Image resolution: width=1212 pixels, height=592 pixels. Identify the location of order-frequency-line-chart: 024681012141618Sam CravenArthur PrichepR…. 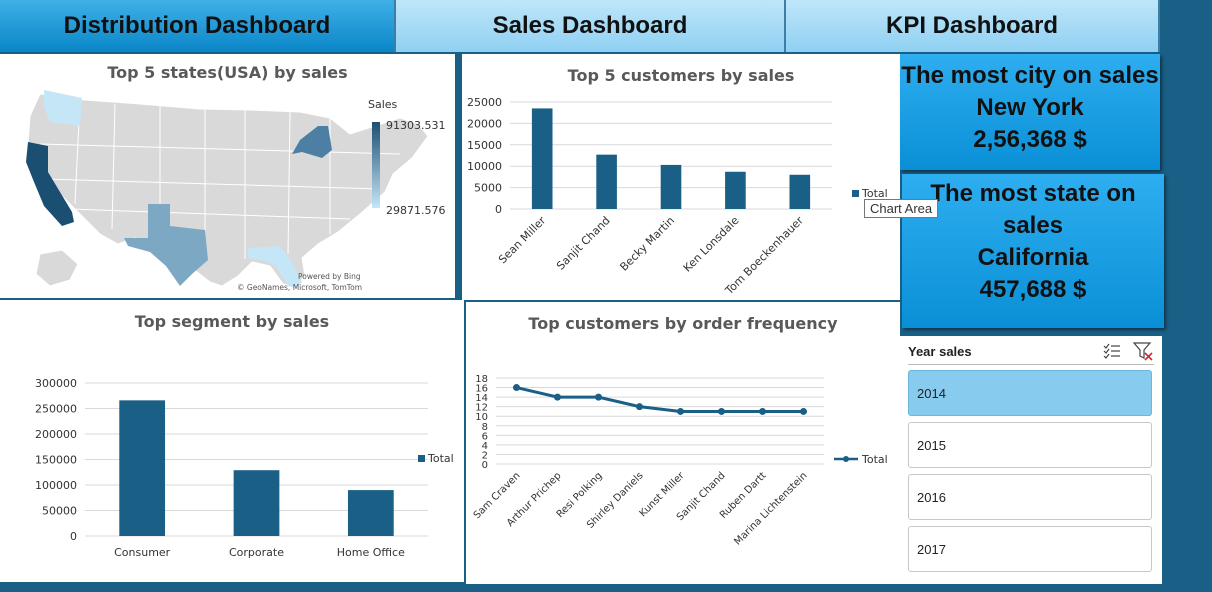
(680, 461).